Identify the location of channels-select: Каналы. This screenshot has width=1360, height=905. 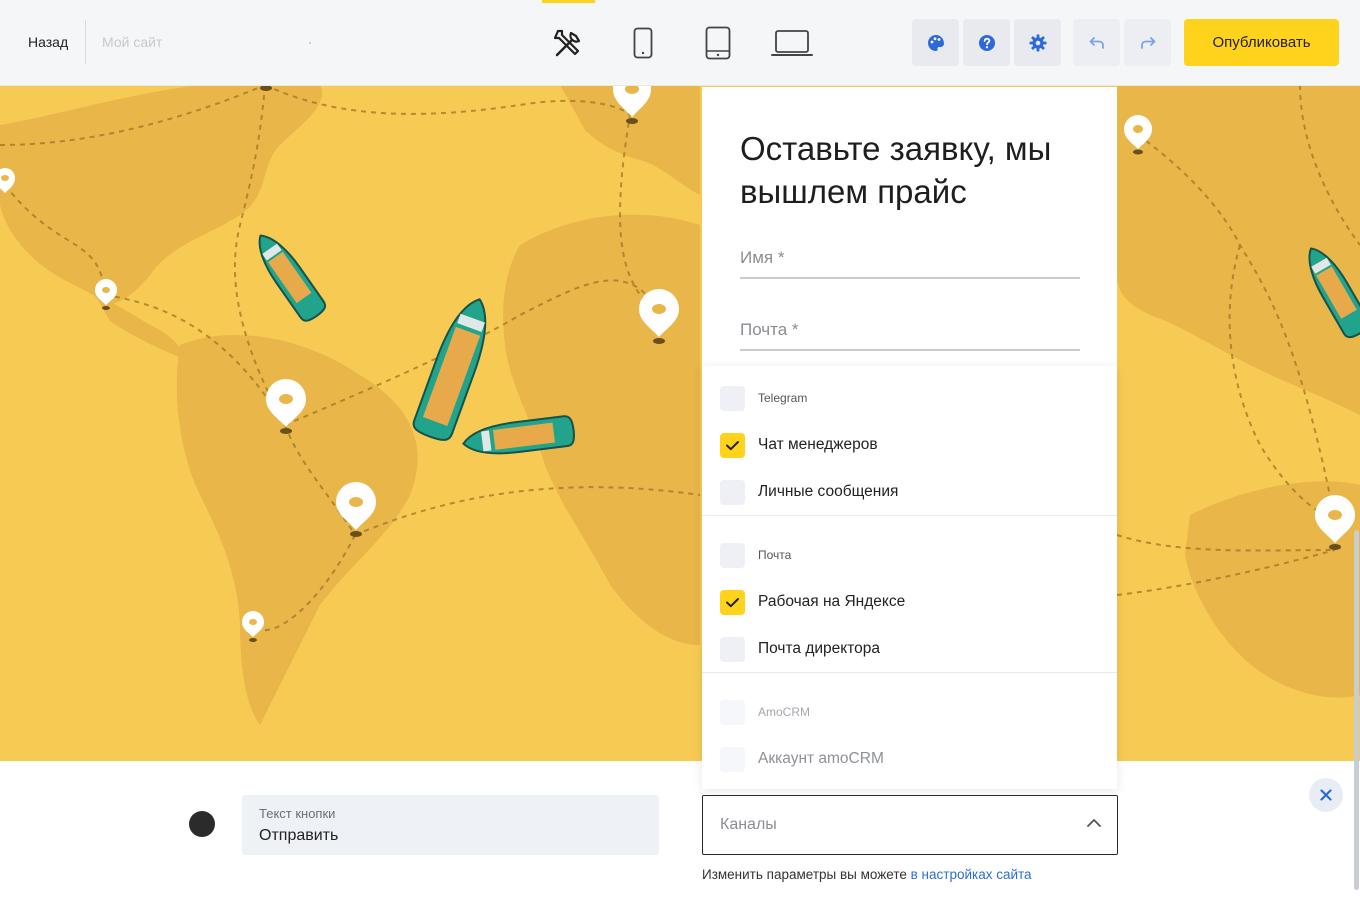
(910, 825).